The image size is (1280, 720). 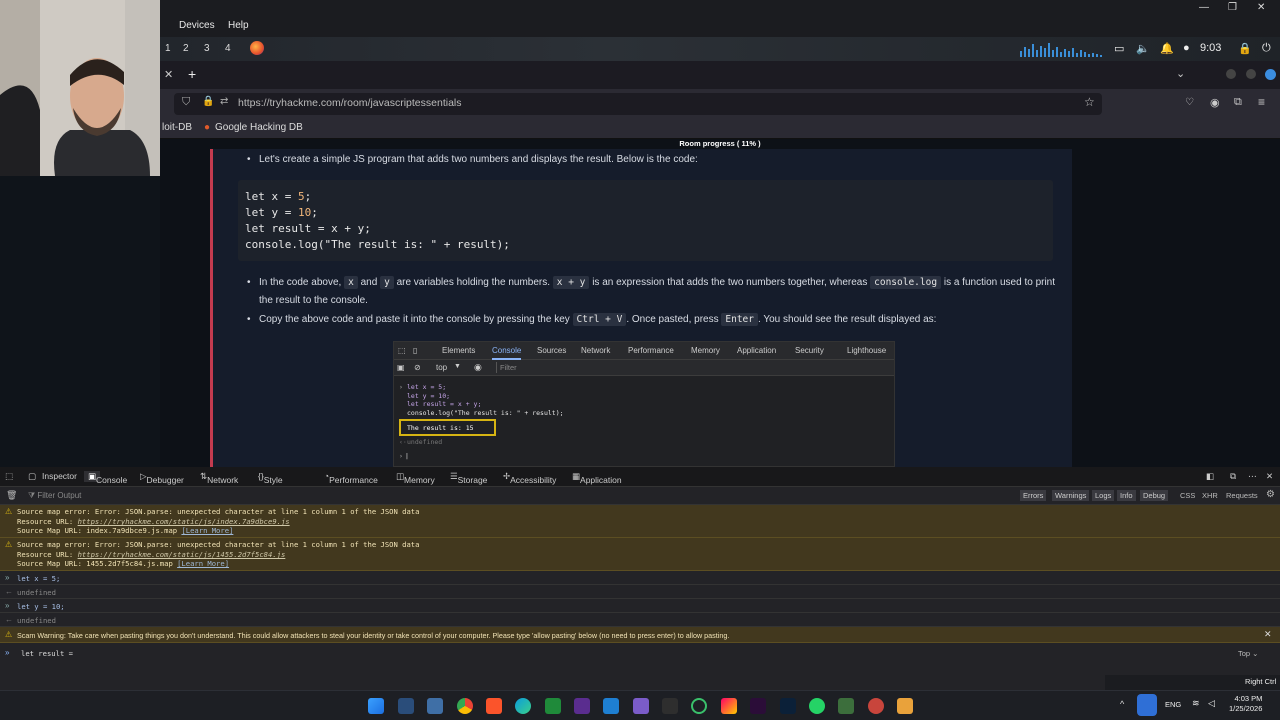 I want to click on pocket-icon: ♡, so click(x=1189, y=102).